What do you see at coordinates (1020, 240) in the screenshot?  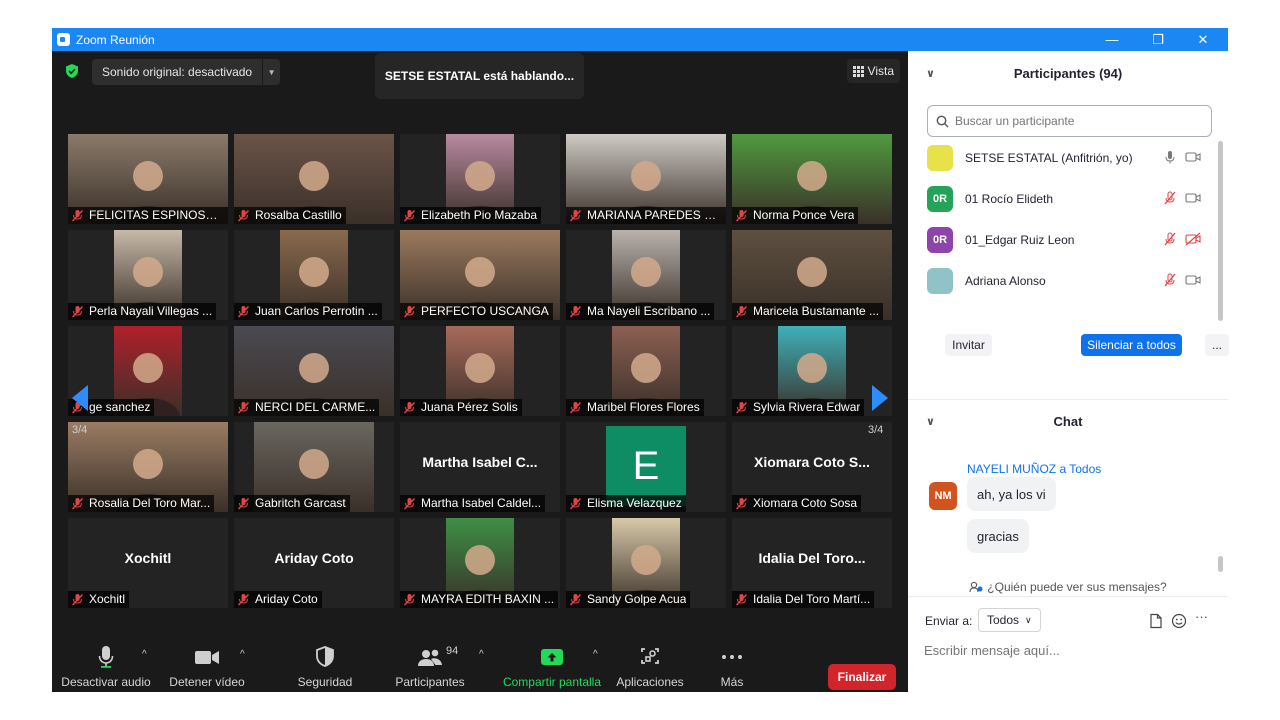 I see `participant-list-name: 01_Edgar Ruiz Leon` at bounding box center [1020, 240].